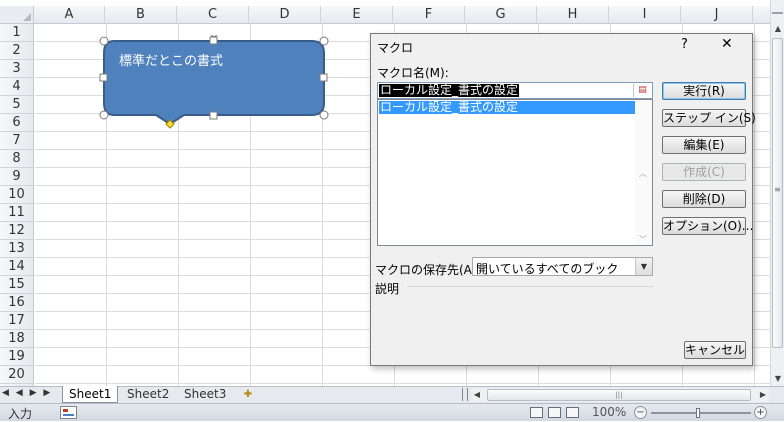 The width and height of the screenshot is (784, 422). I want to click on row-header: 4, so click(16, 87).